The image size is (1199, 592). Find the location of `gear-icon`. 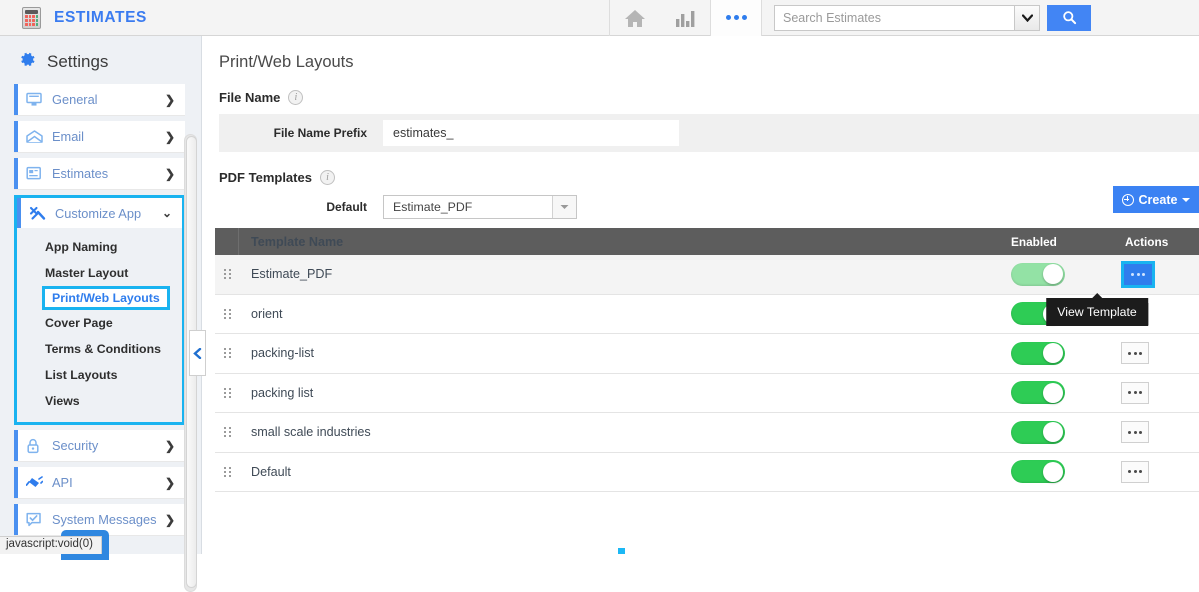

gear-icon is located at coordinates (27, 62).